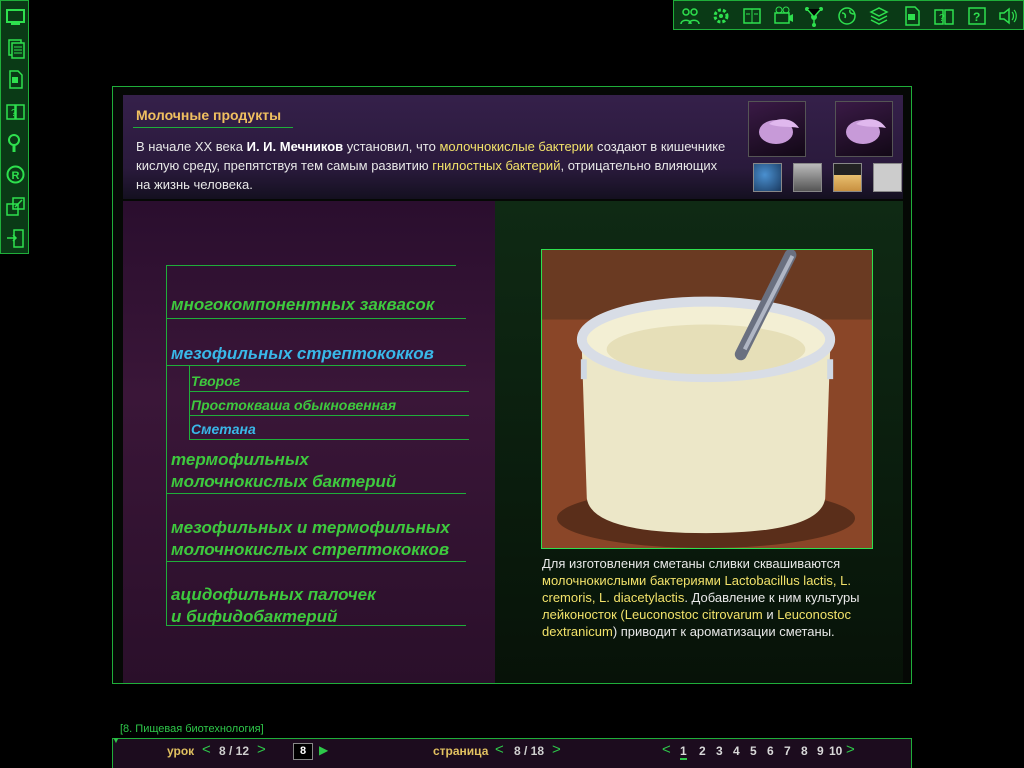 Image resolution: width=1024 pixels, height=768 pixels. Describe the element at coordinates (529, 751) in the screenshot. I see `page-counter: 8 / 18` at that location.